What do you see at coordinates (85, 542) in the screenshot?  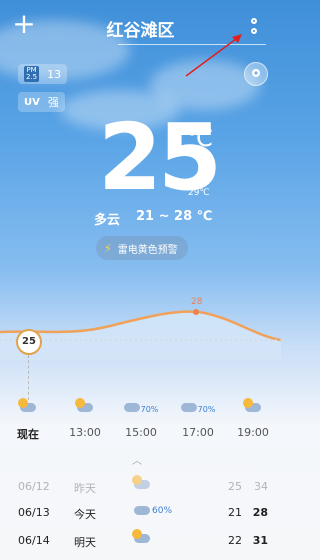 I see `daily-relative: 明天` at bounding box center [85, 542].